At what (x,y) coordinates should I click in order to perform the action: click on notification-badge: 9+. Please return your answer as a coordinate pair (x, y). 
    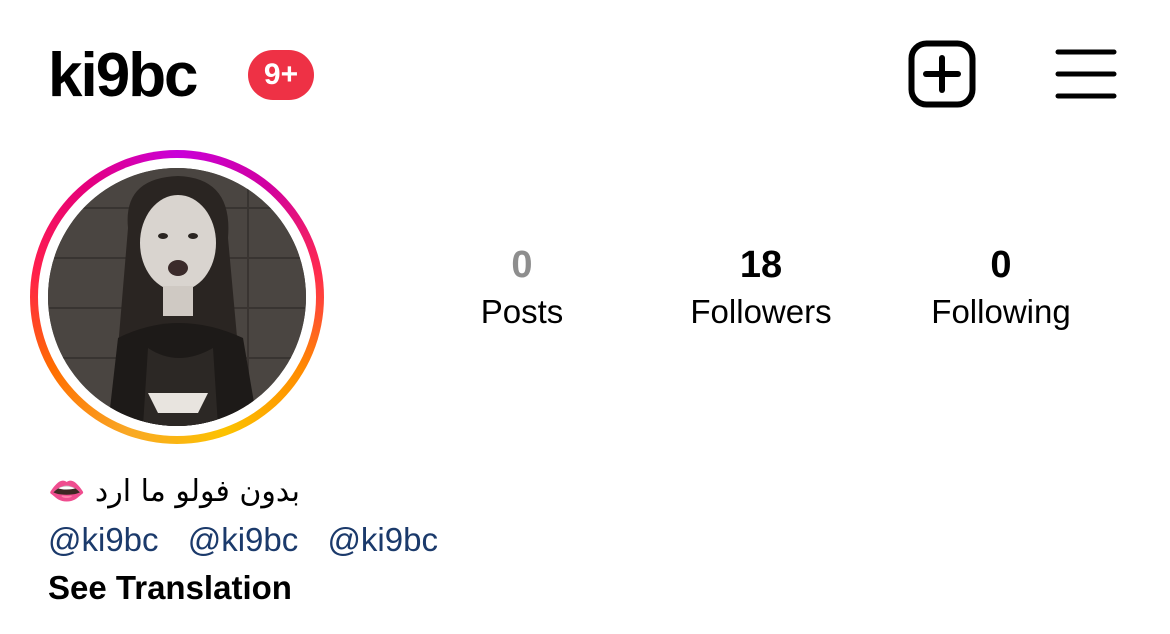
    Looking at the image, I should click on (281, 75).